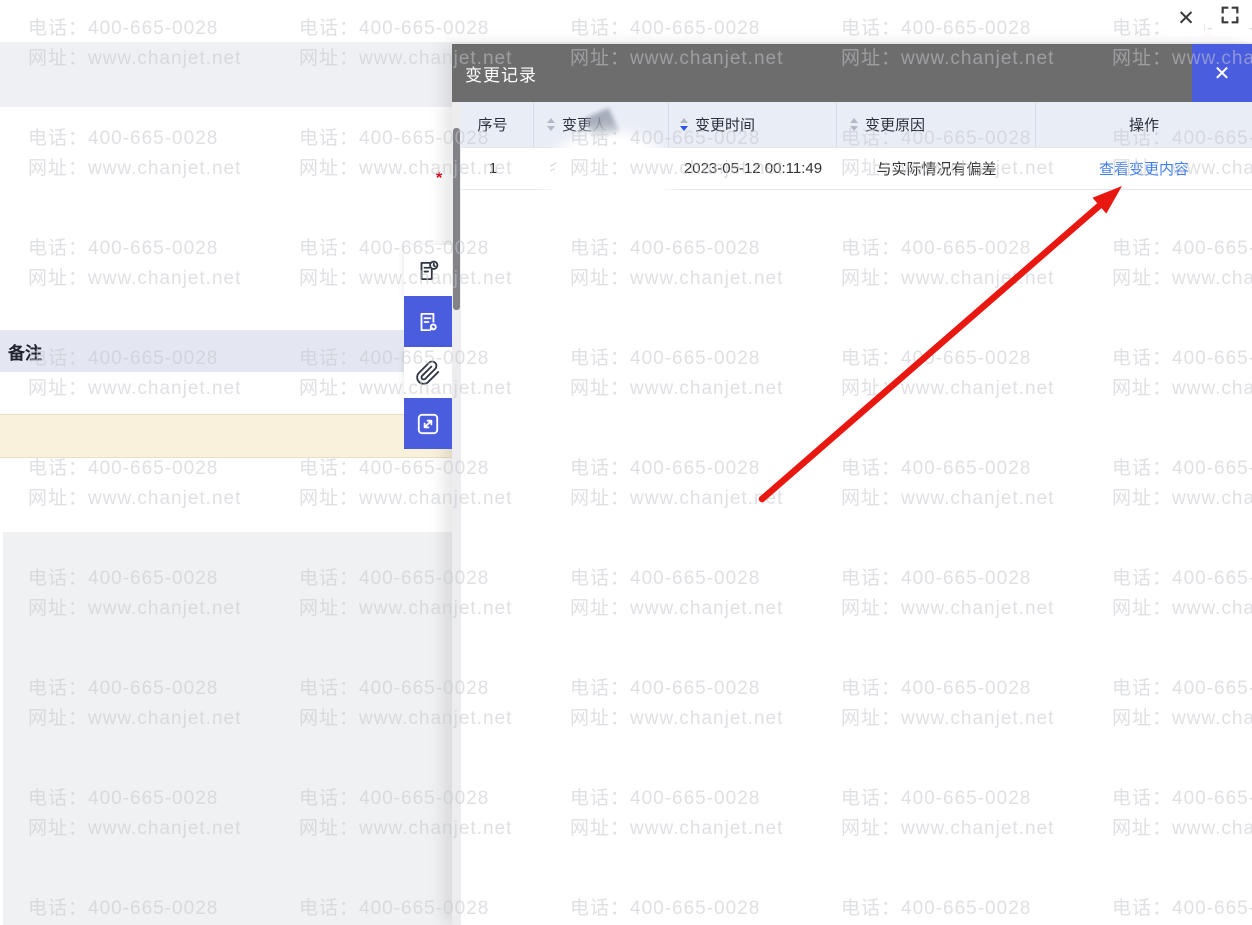 The width and height of the screenshot is (1252, 925). I want to click on record-clock-button, so click(428, 270).